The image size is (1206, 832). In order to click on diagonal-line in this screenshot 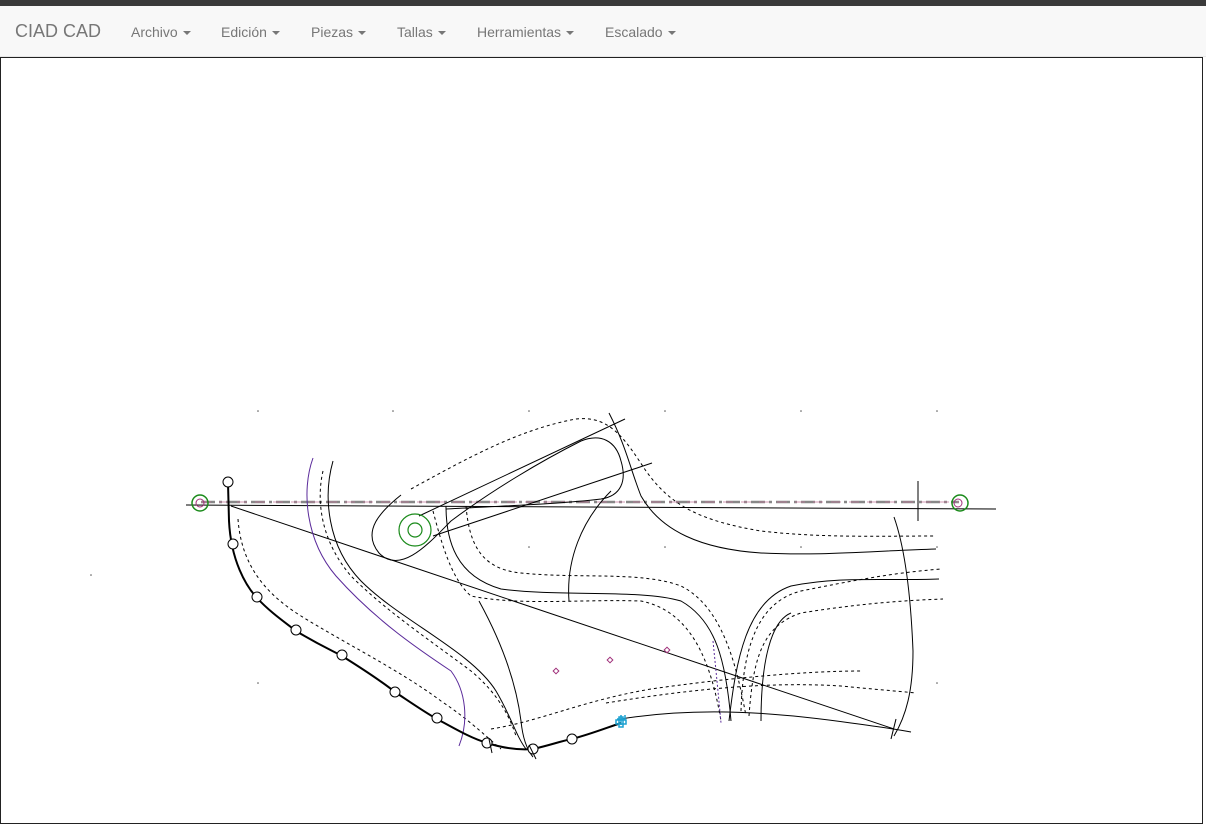, I will do `click(562, 617)`.